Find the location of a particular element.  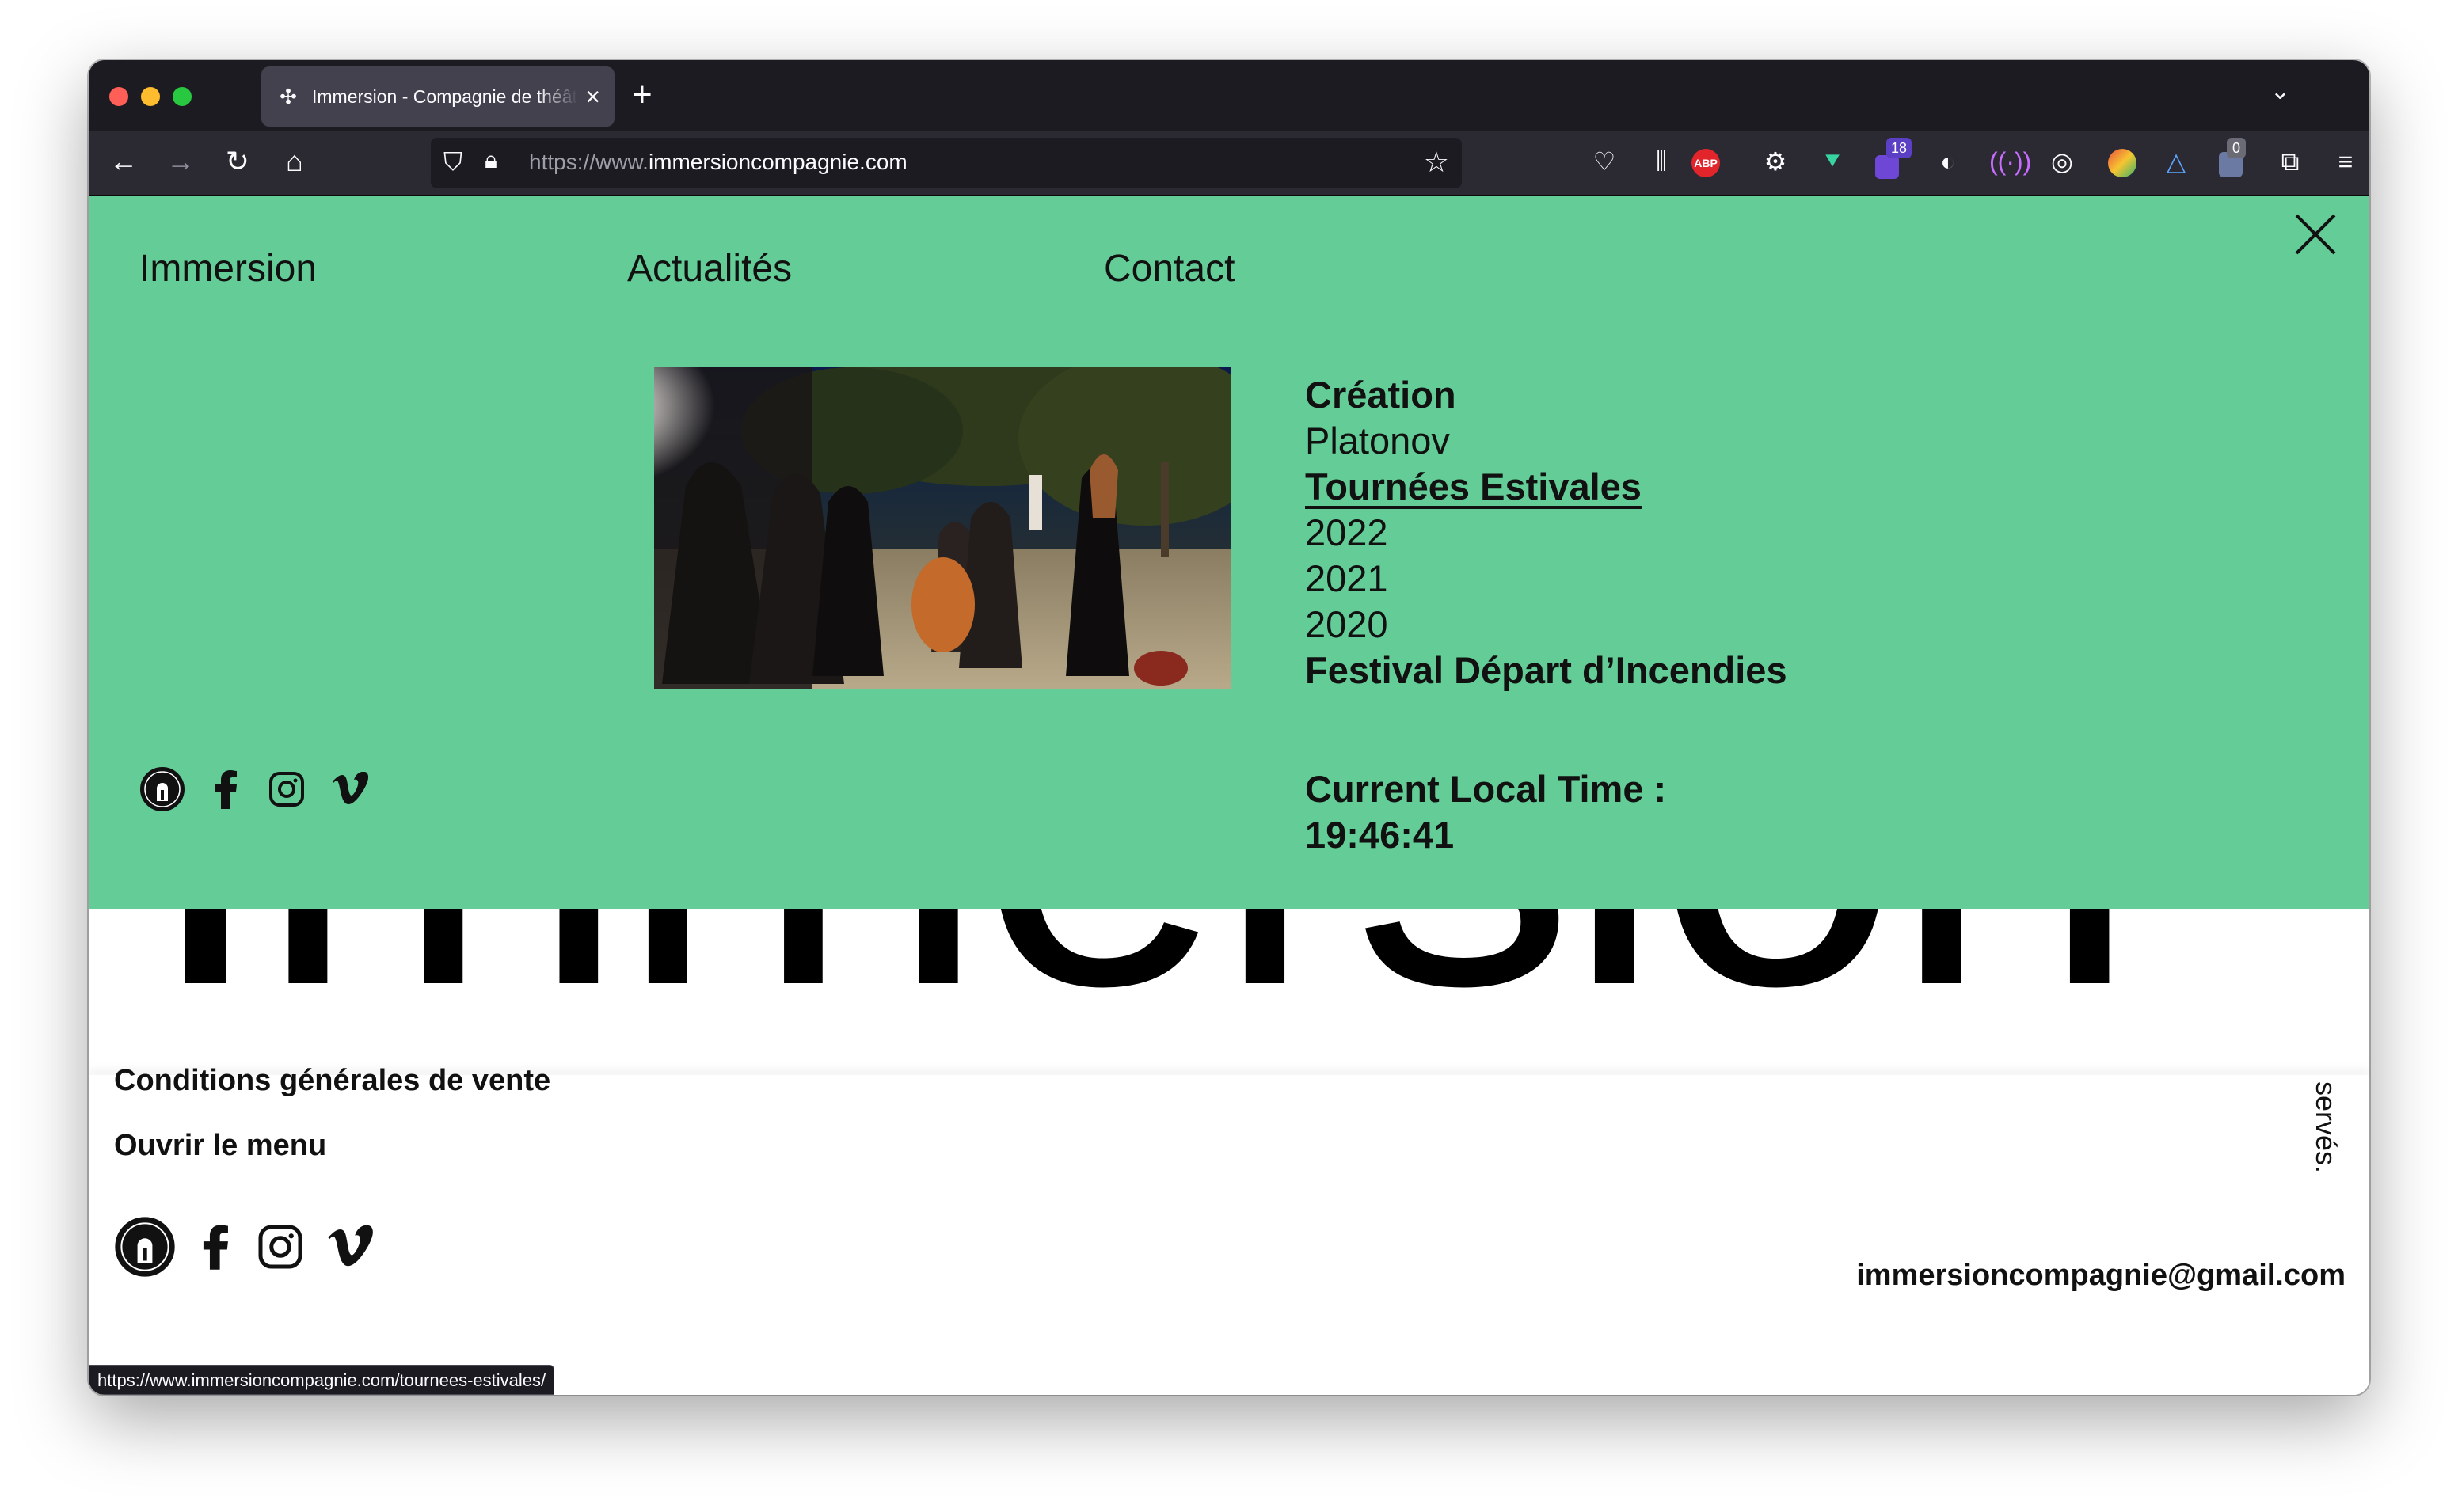

footer-link-cgv: Conditions générales de vente is located at coordinates (332, 1081).